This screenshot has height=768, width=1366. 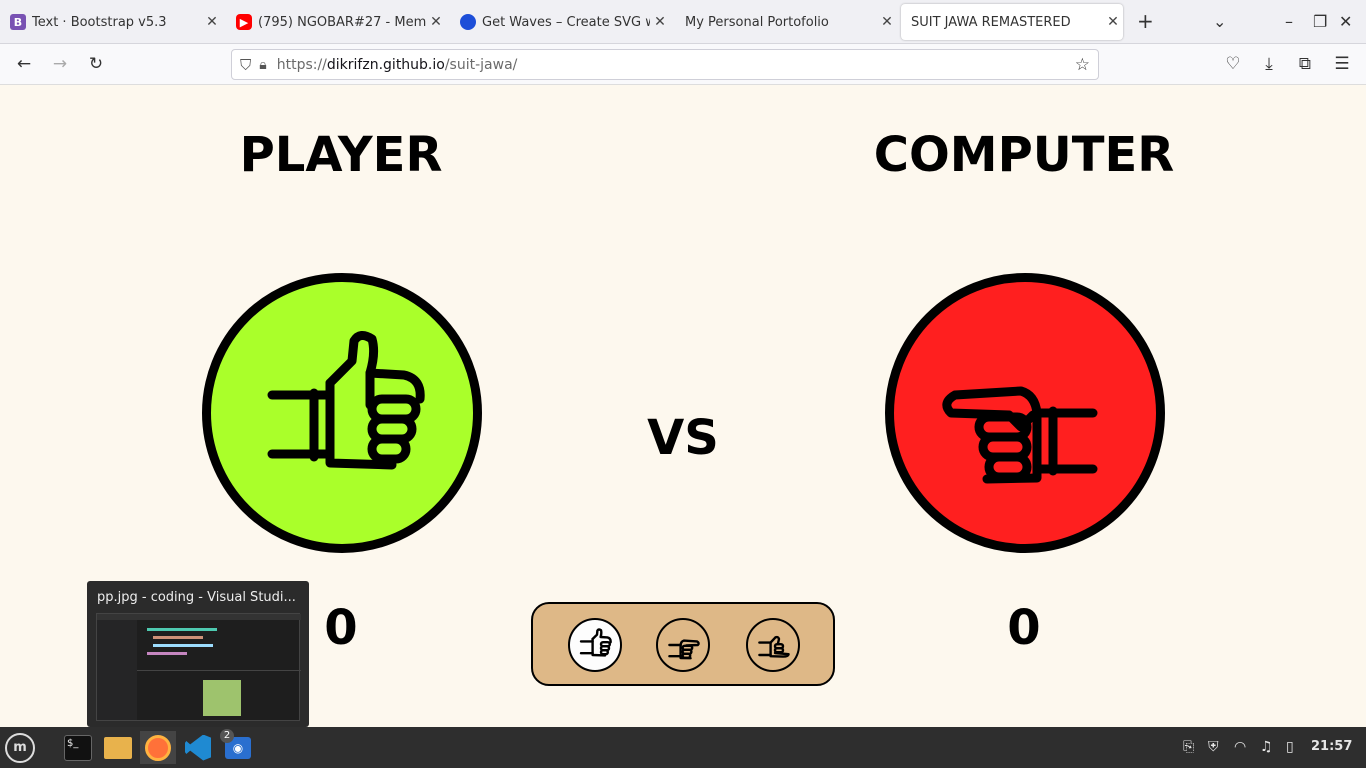 I want to click on getwaves-icon, so click(x=468, y=22).